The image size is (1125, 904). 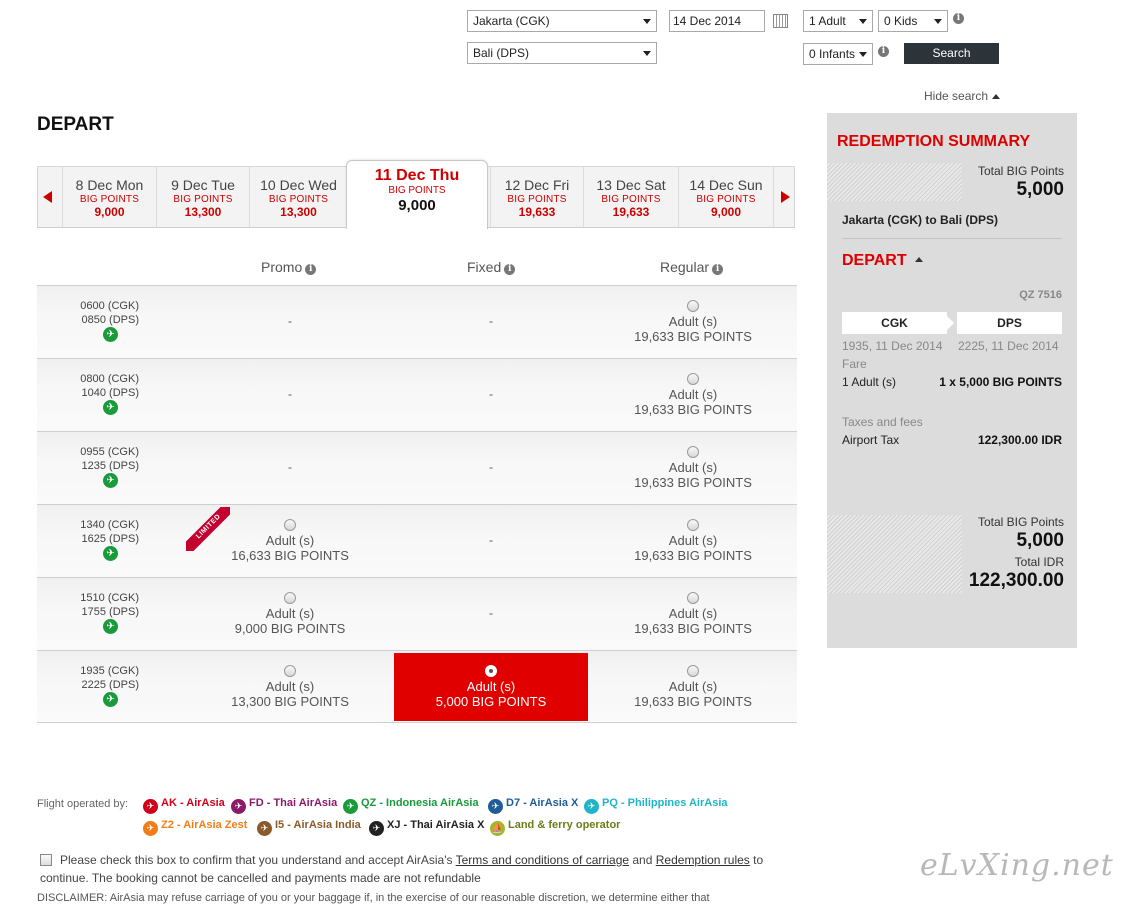 What do you see at coordinates (951, 53) in the screenshot?
I see `search-button: Search` at bounding box center [951, 53].